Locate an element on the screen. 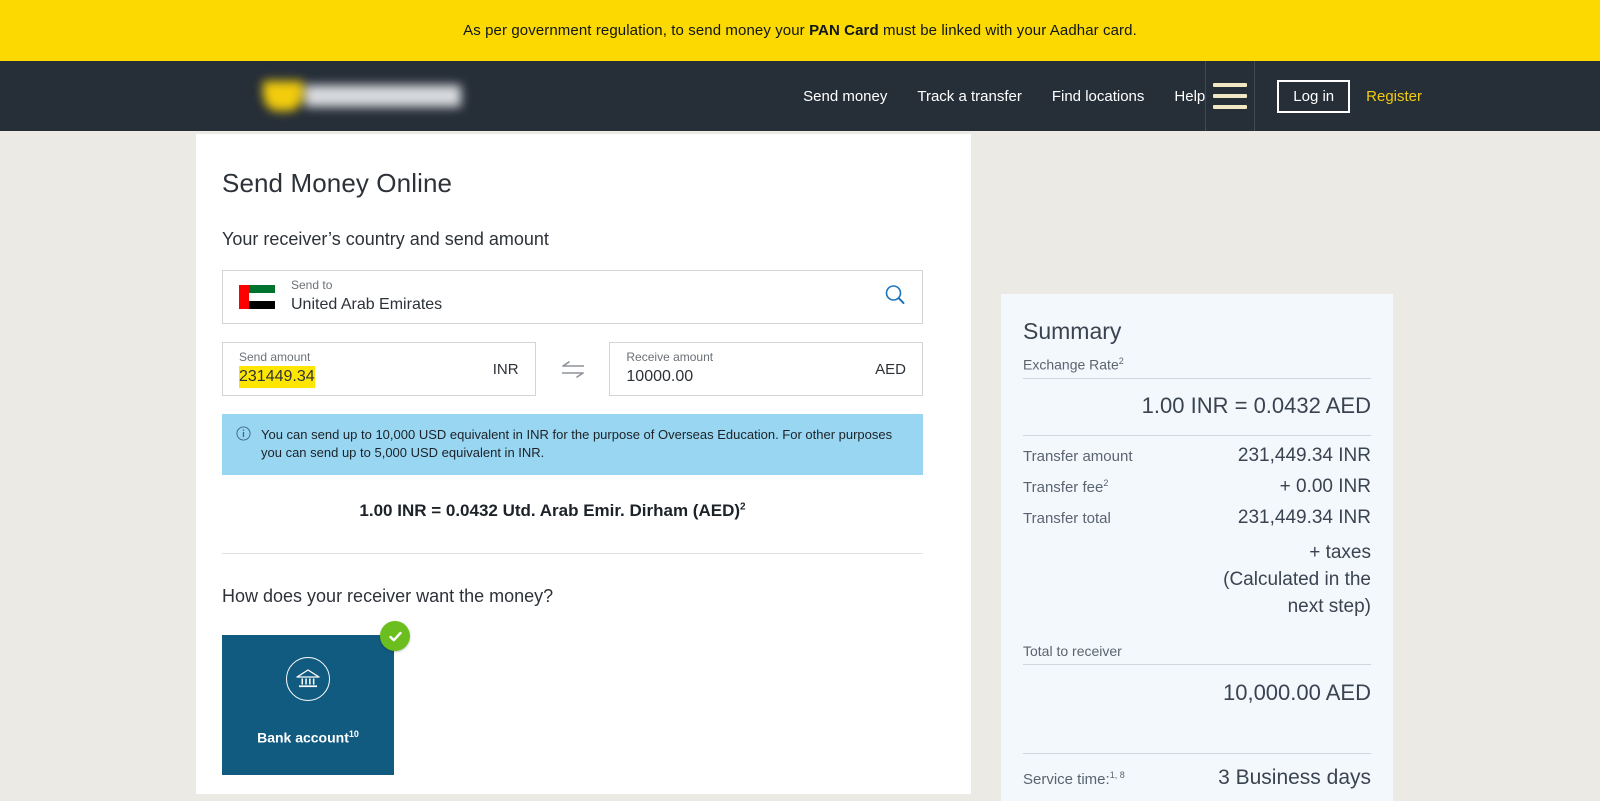 The image size is (1600, 801). info-circle-icon is located at coordinates (243, 436).